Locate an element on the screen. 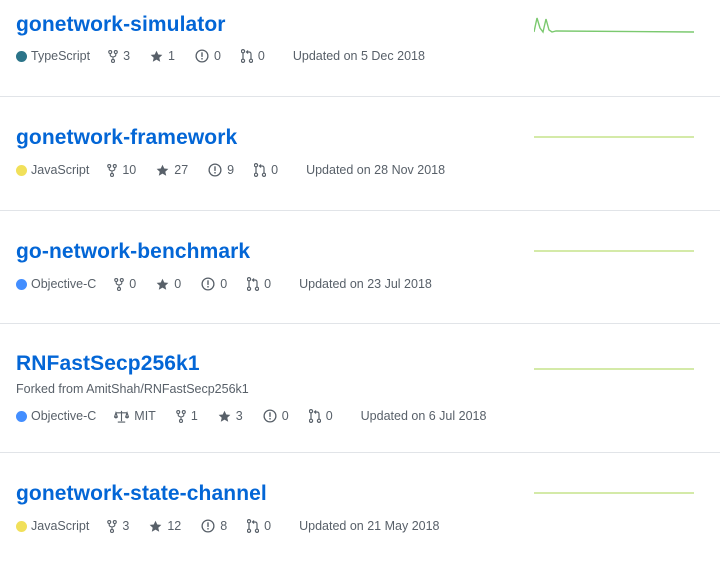 The height and width of the screenshot is (566, 720). stars-link: 12 is located at coordinates (165, 526).